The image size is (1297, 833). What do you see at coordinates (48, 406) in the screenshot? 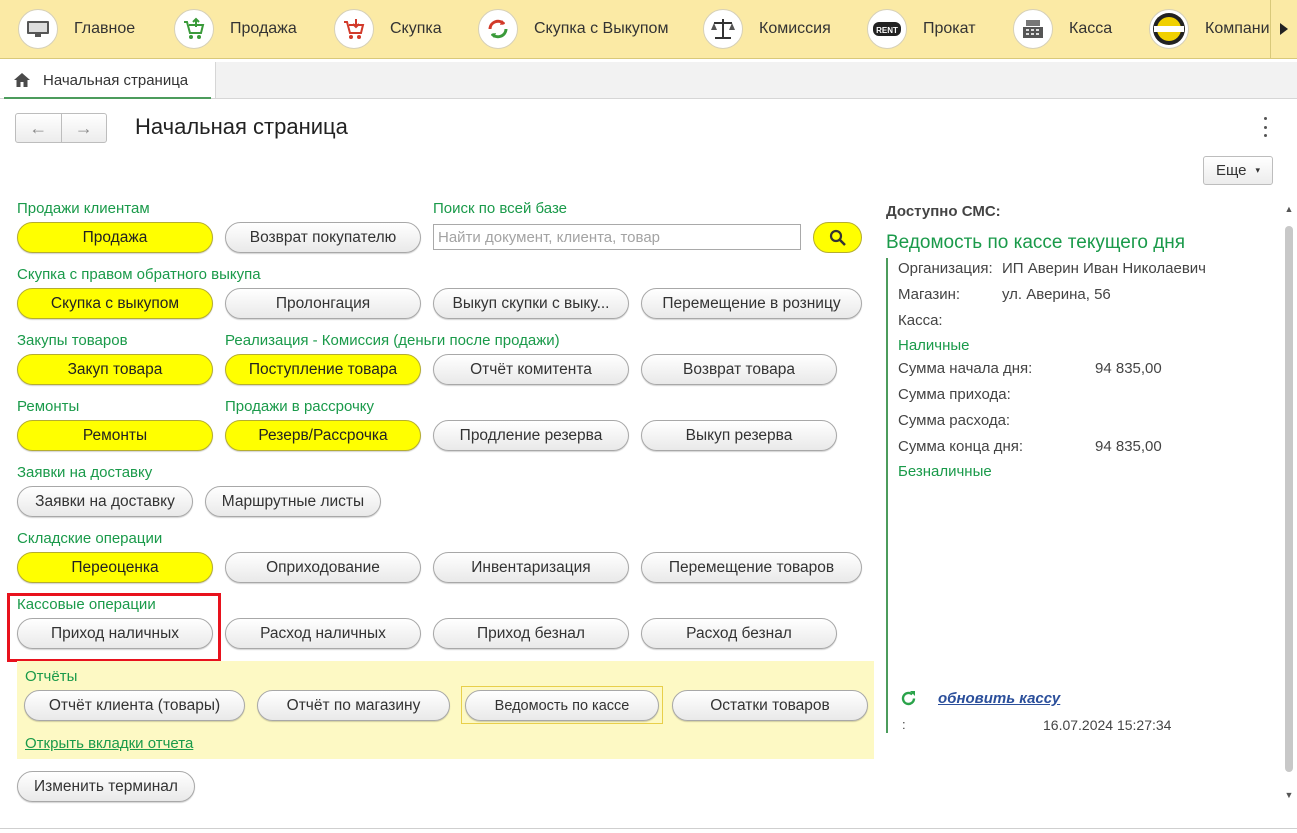
I see `group-label-repairs: Ремонты` at bounding box center [48, 406].